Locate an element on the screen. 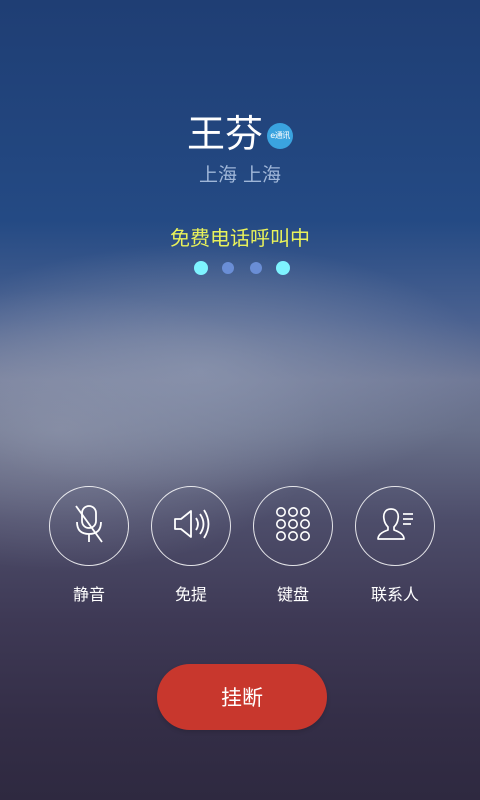  keypad-circle is located at coordinates (293, 526).